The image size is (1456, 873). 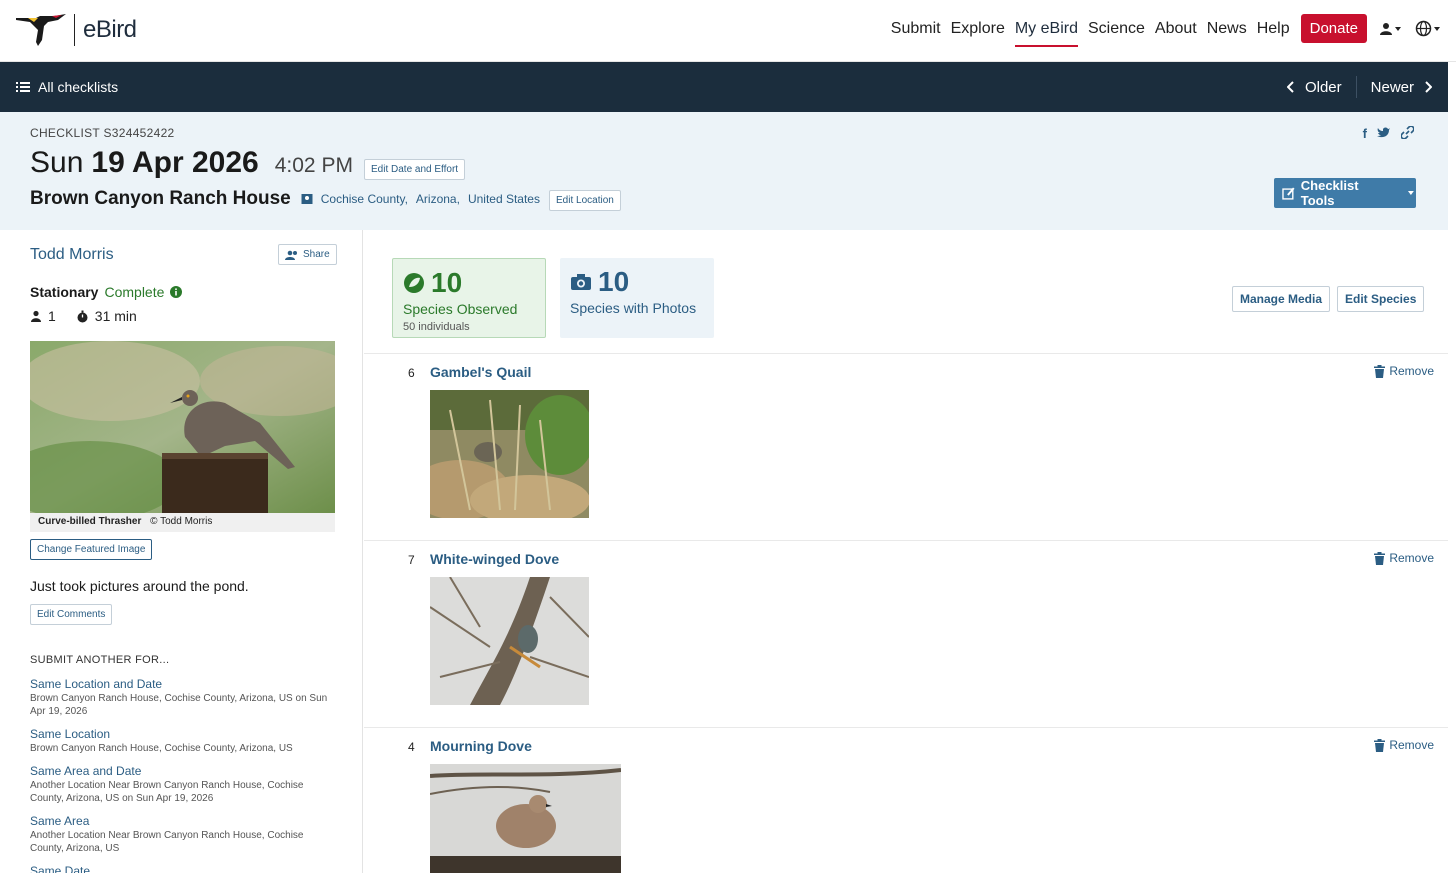 What do you see at coordinates (175, 162) in the screenshot?
I see `checklist-date-value: 19 Apr 2026` at bounding box center [175, 162].